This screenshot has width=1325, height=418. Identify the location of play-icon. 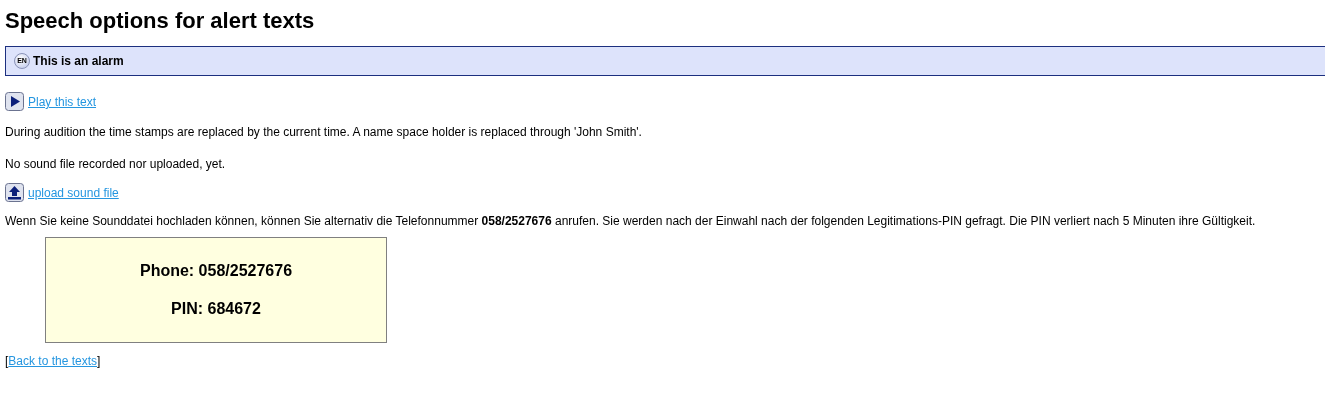
(14, 102).